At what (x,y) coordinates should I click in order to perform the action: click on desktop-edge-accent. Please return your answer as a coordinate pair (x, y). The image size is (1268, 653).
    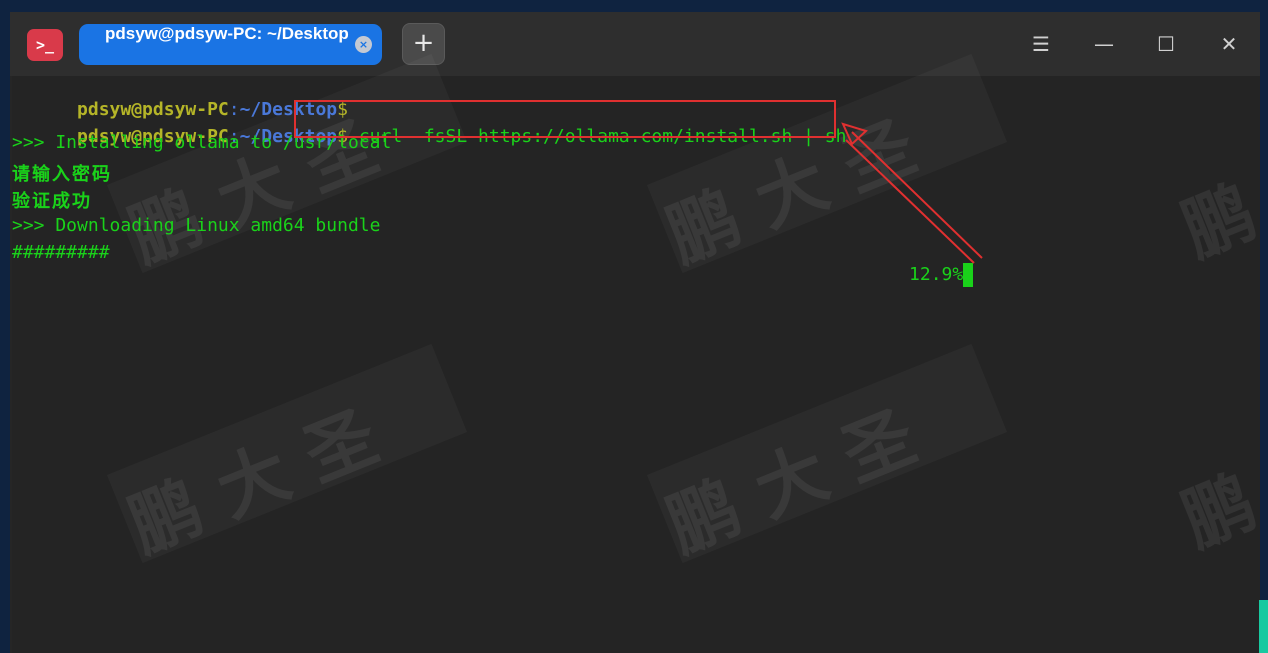
    Looking at the image, I should click on (1263, 626).